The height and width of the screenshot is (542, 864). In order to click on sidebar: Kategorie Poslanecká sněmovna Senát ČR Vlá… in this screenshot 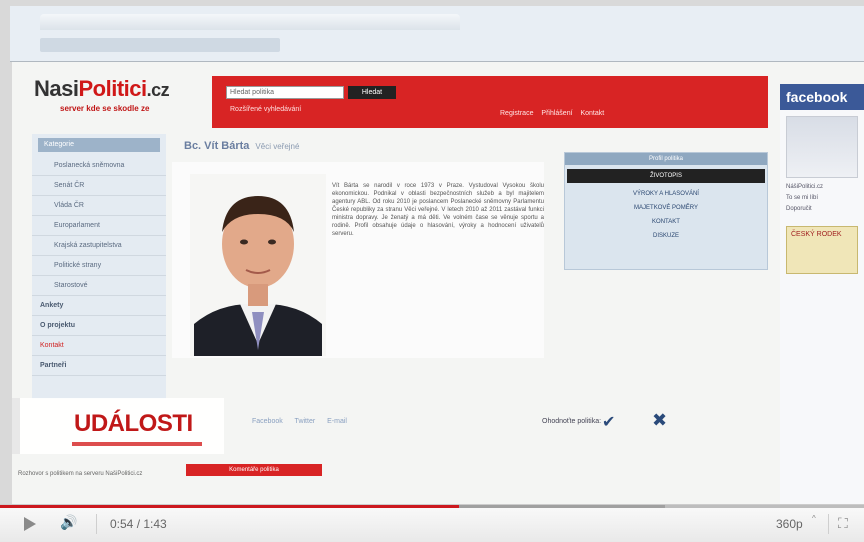, I will do `click(99, 266)`.